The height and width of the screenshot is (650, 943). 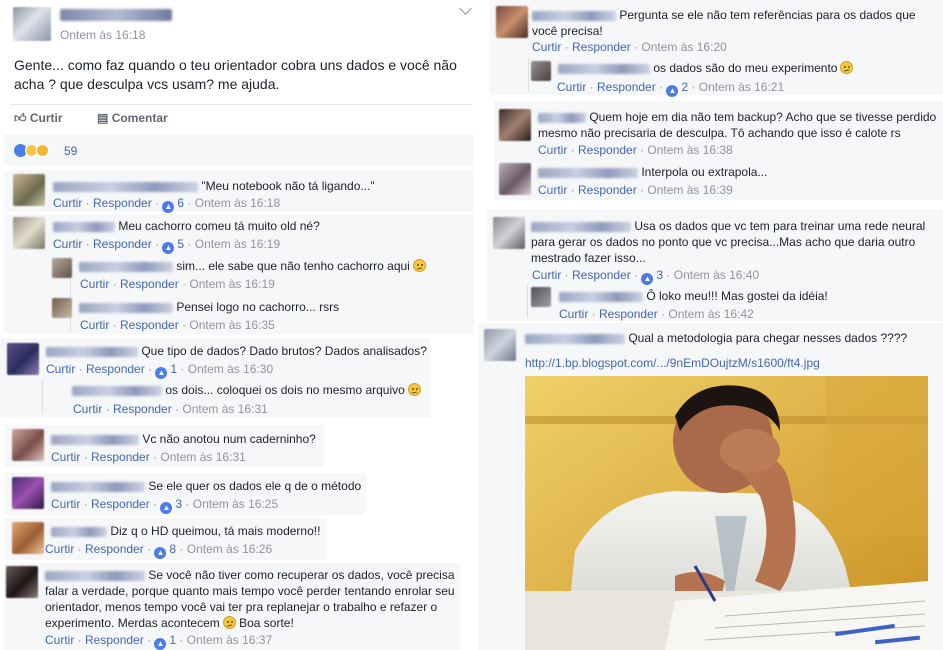 I want to click on reply-time: Ontem às 16:42, so click(x=710, y=314).